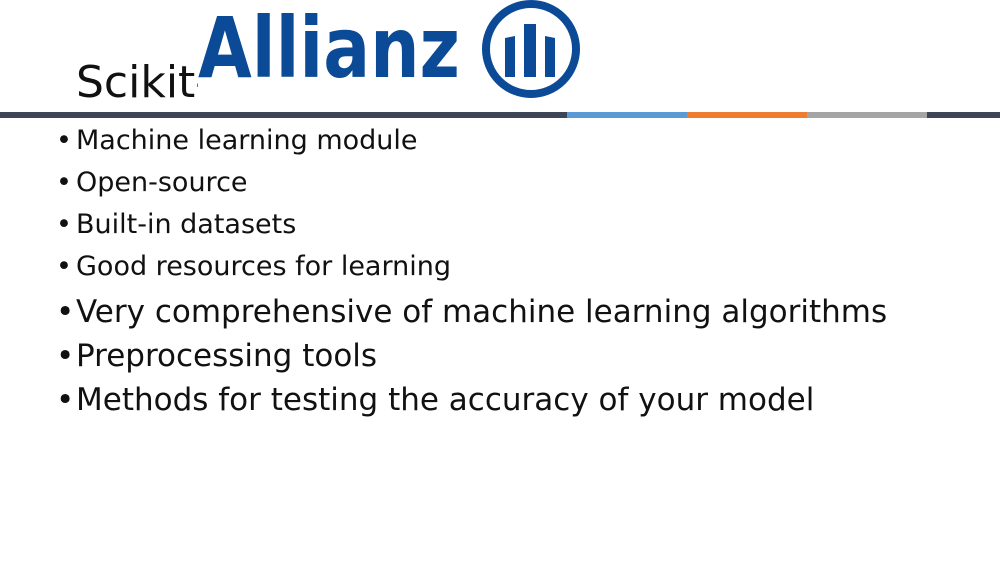  Describe the element at coordinates (867, 115) in the screenshot. I see `divider-segment-gray` at that location.